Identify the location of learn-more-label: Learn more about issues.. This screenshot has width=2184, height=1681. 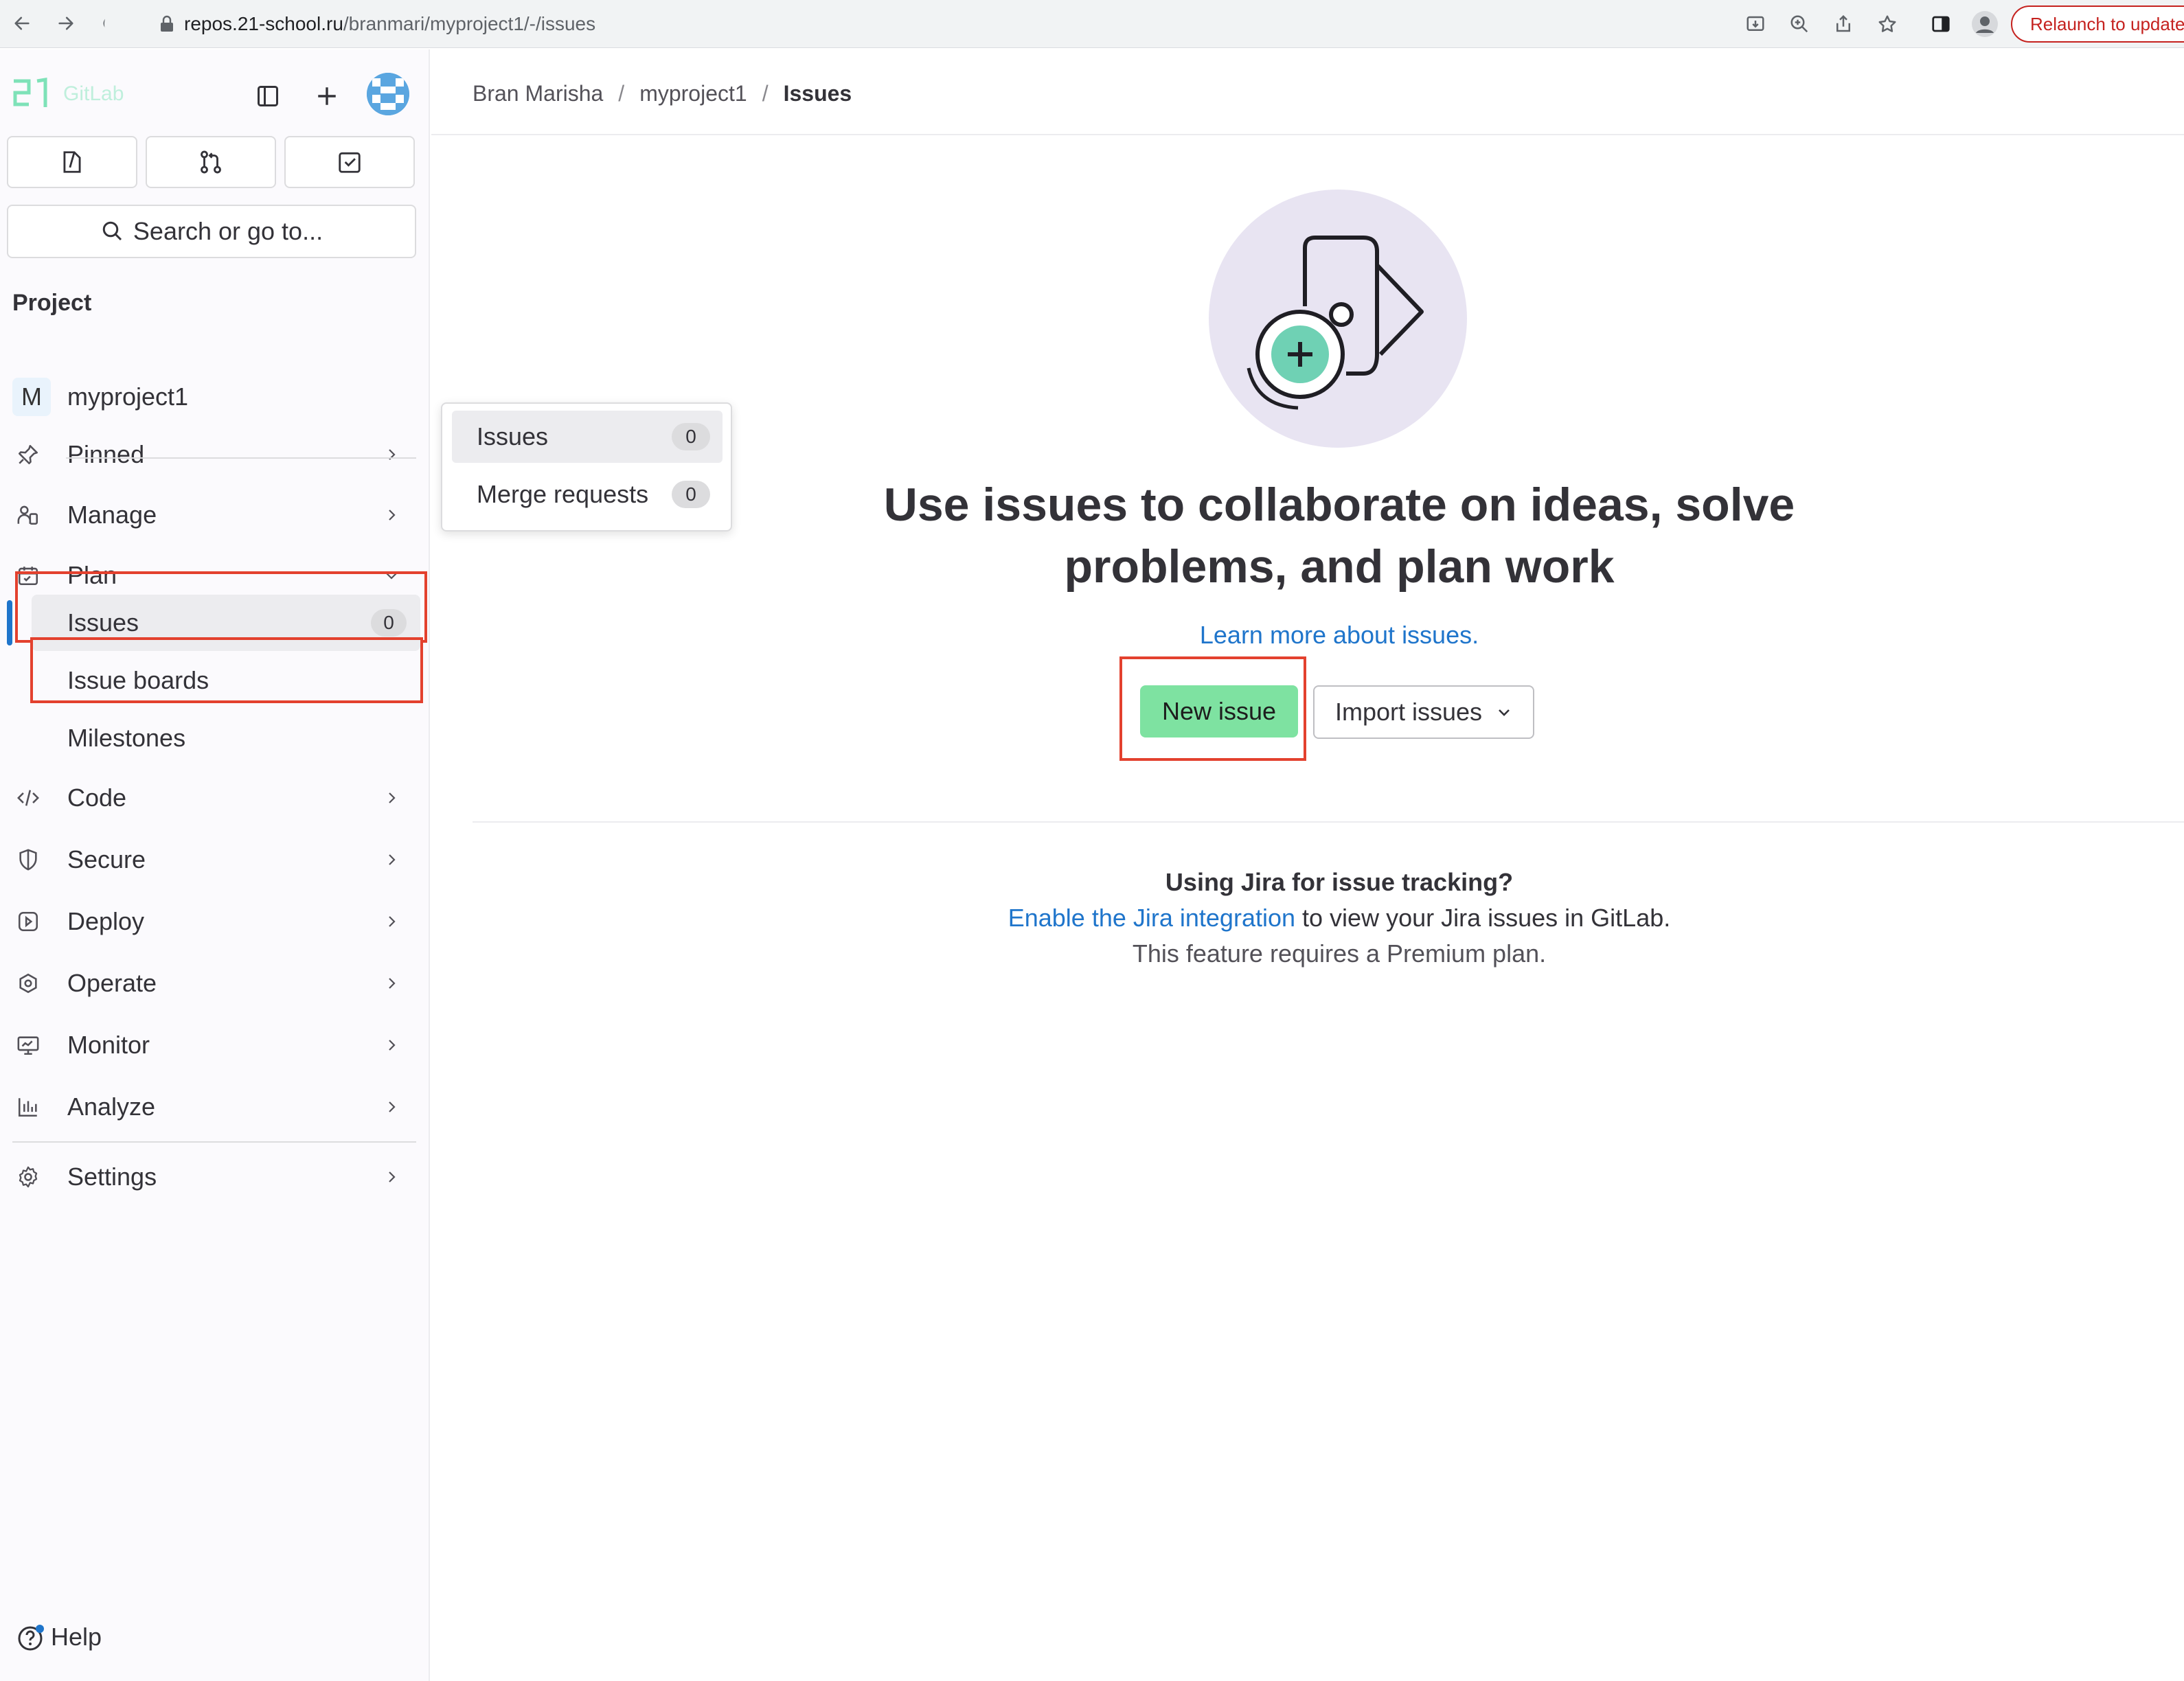
(1339, 635).